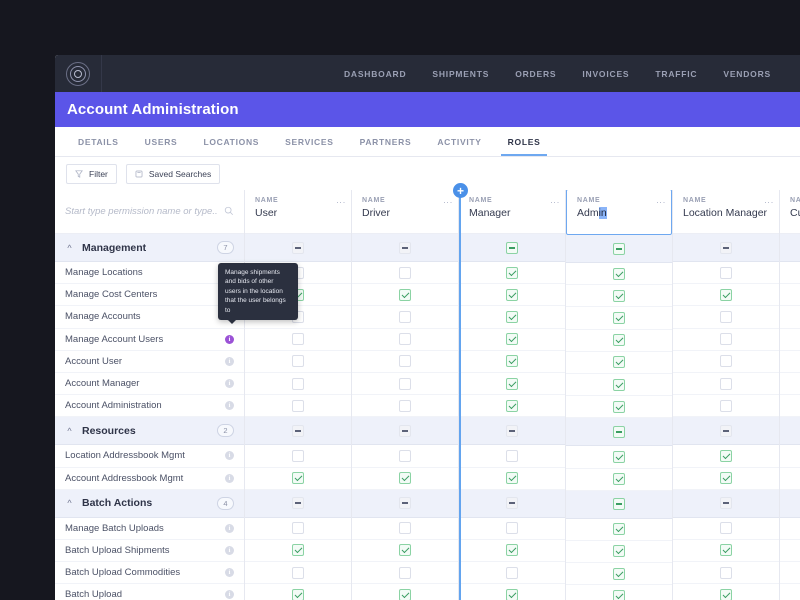 The width and height of the screenshot is (800, 600). I want to click on permission-row: Location Addressbook Mgmt i, so click(149, 456).